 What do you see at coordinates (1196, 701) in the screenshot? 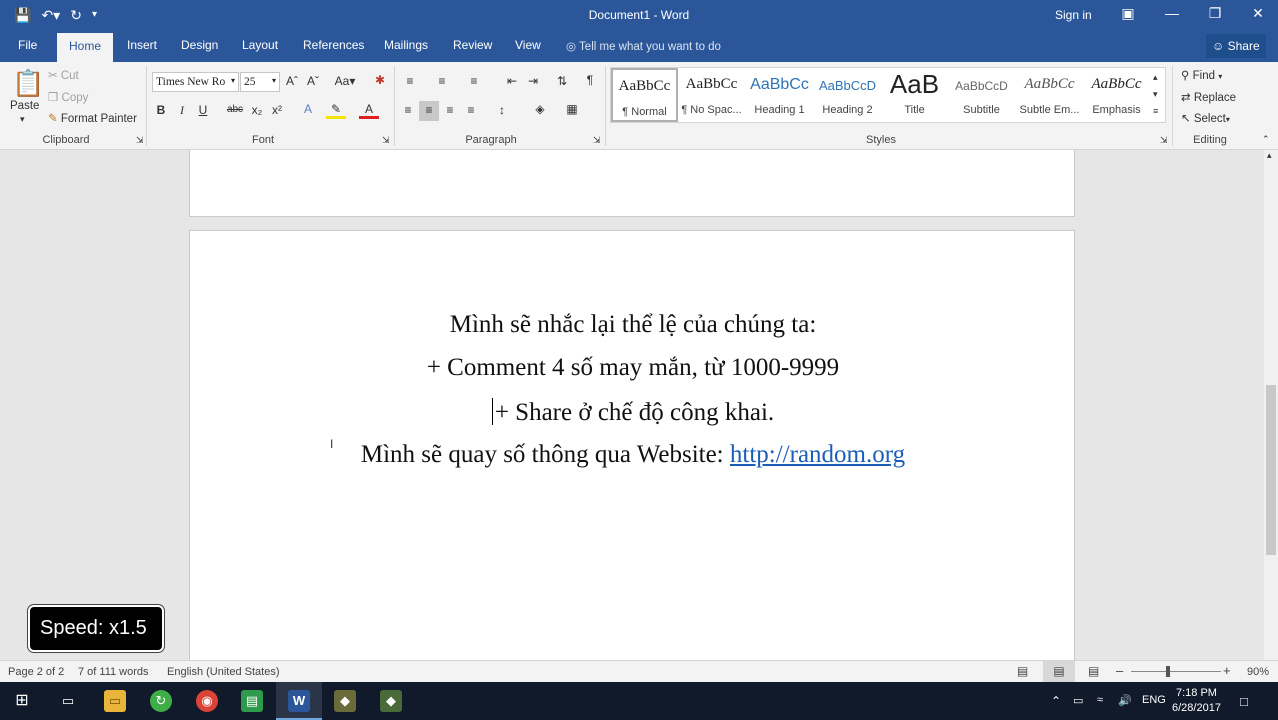
I see `system-clock: 7:18 PM 6/28/2017` at bounding box center [1196, 701].